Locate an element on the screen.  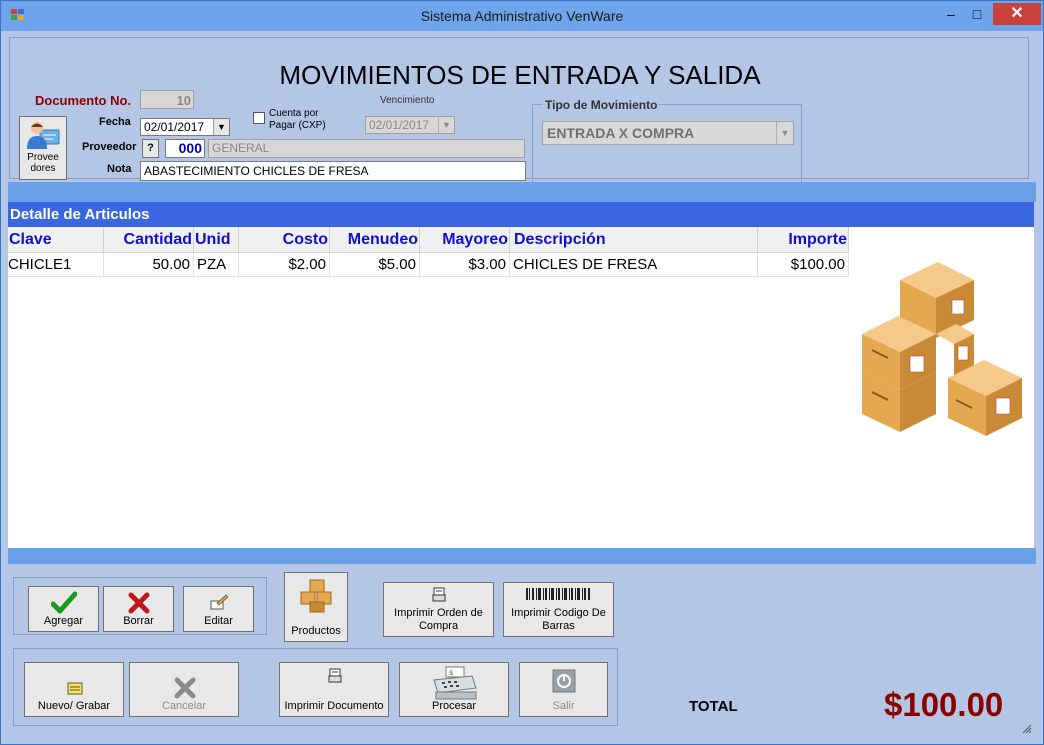
proveedor-name-field: GENERAL is located at coordinates (366, 148).